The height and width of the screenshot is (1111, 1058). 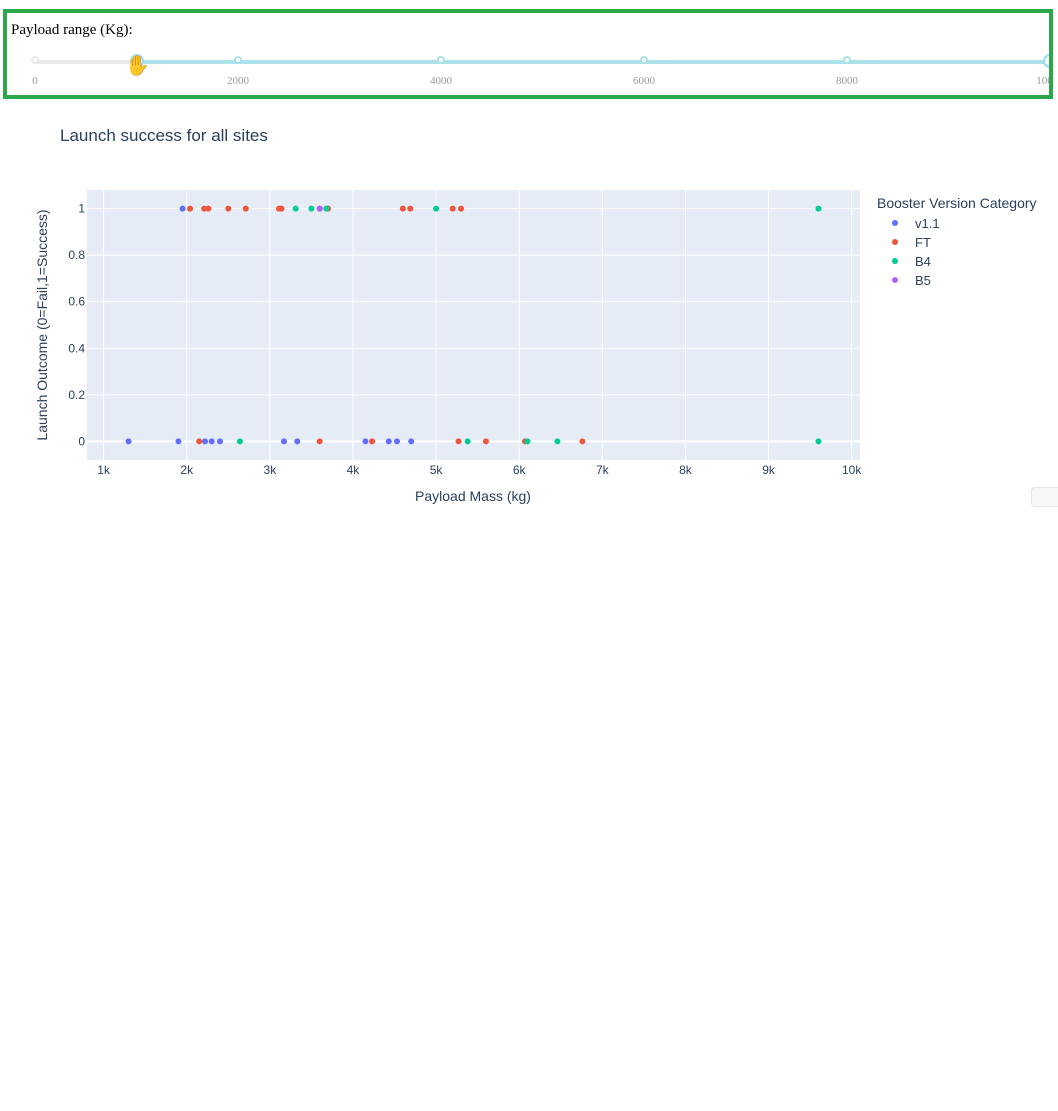 What do you see at coordinates (957, 203) in the screenshot?
I see `legend-title: Booster Version Category` at bounding box center [957, 203].